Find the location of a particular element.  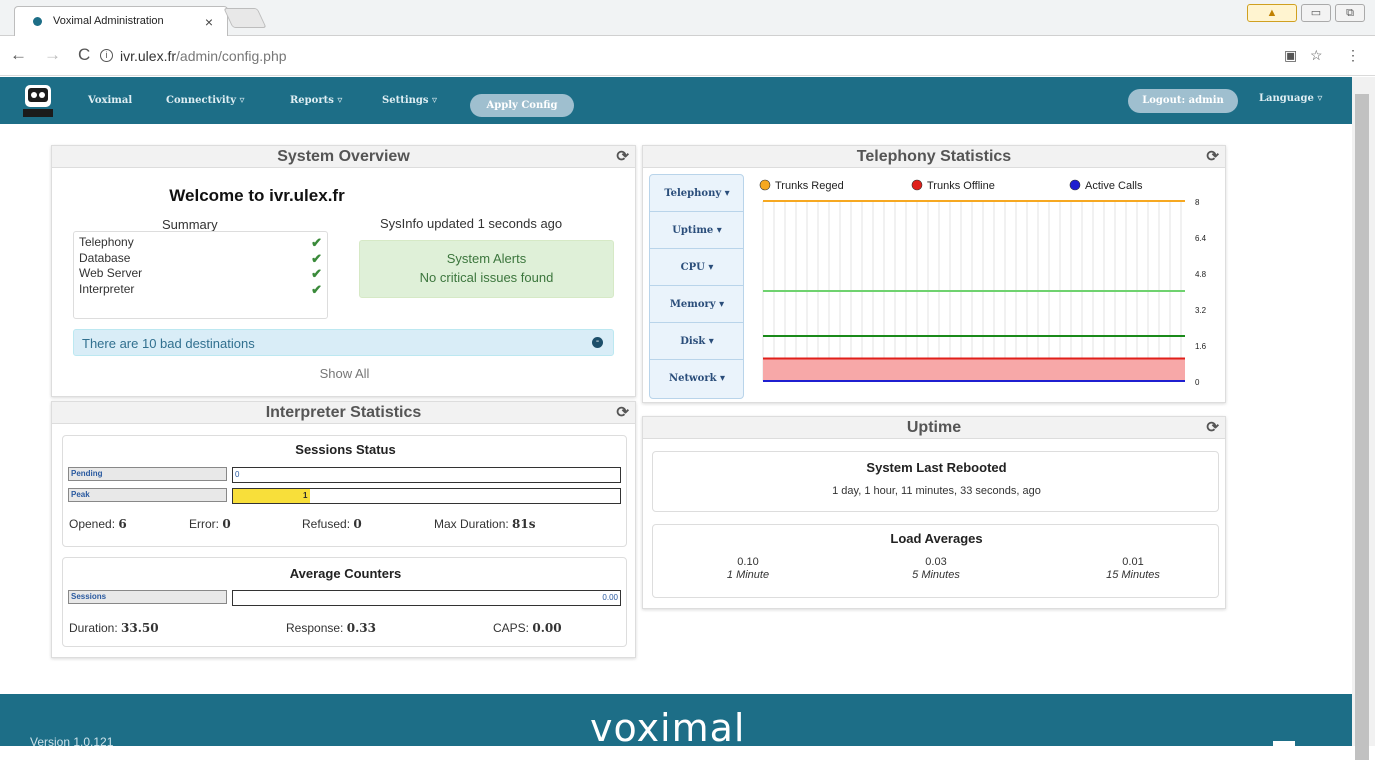

welcome-title: Welcome to ivr.ulex.fr is located at coordinates (257, 195).